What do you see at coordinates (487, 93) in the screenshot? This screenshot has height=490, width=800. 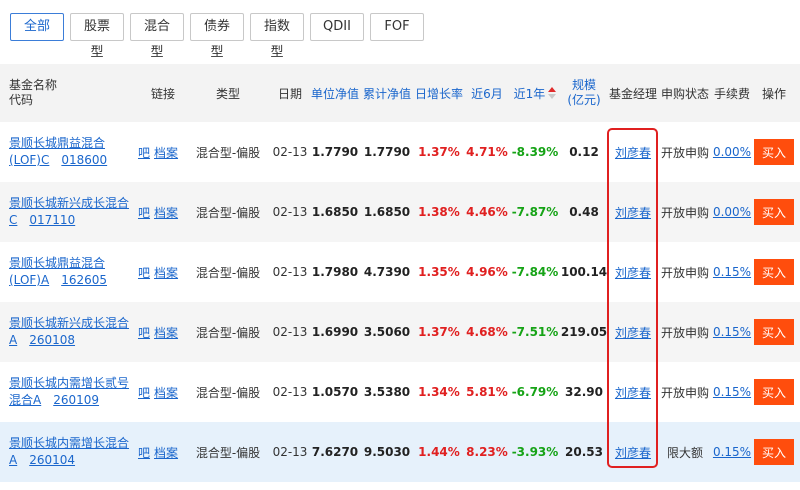 I see `header-6m: 近6月` at bounding box center [487, 93].